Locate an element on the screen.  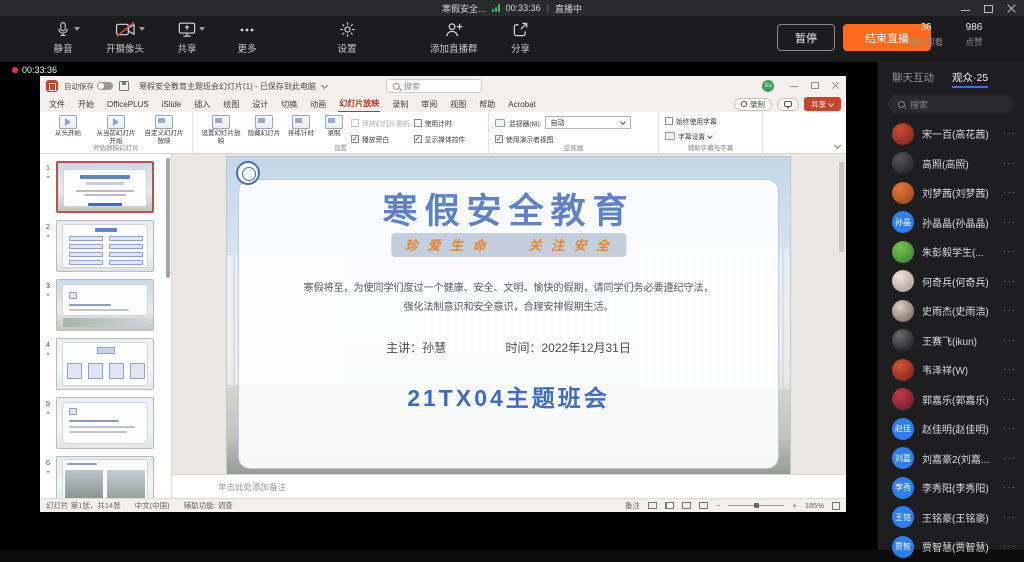
ppt-tab-绘图: 绘图 is located at coordinates (231, 104).